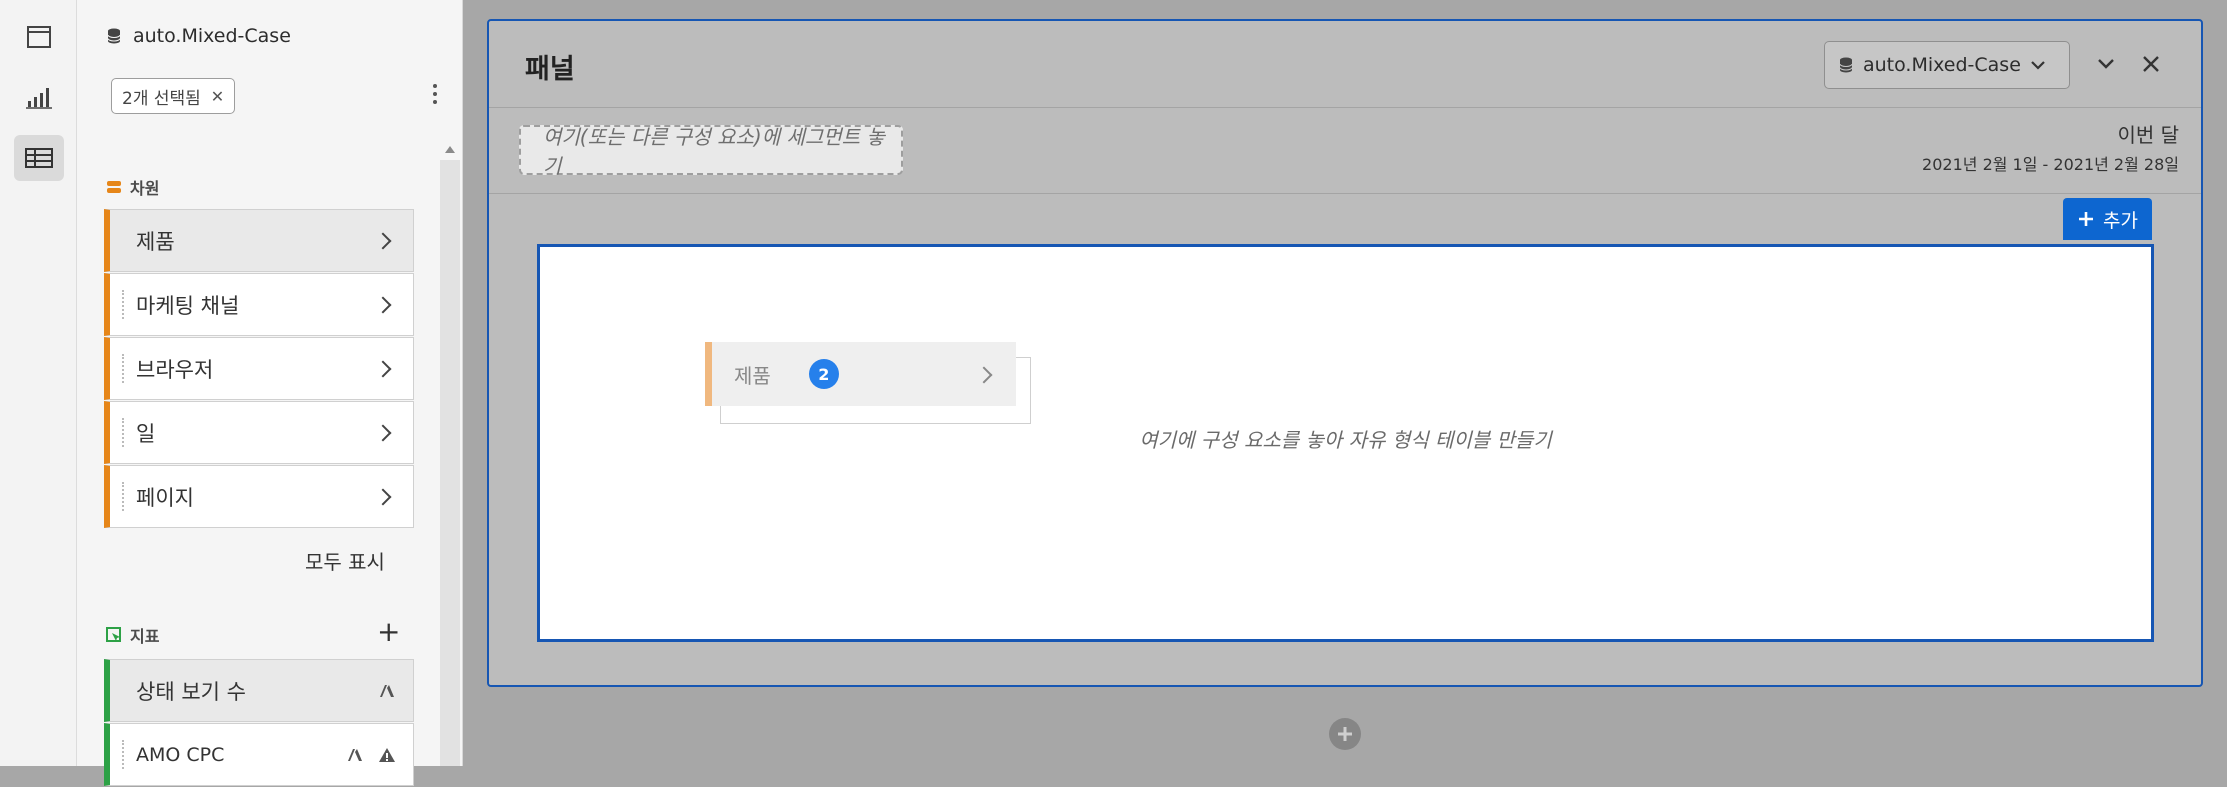 The width and height of the screenshot is (2227, 787). I want to click on report-suite-name: auto.Mixed-Case, so click(212, 36).